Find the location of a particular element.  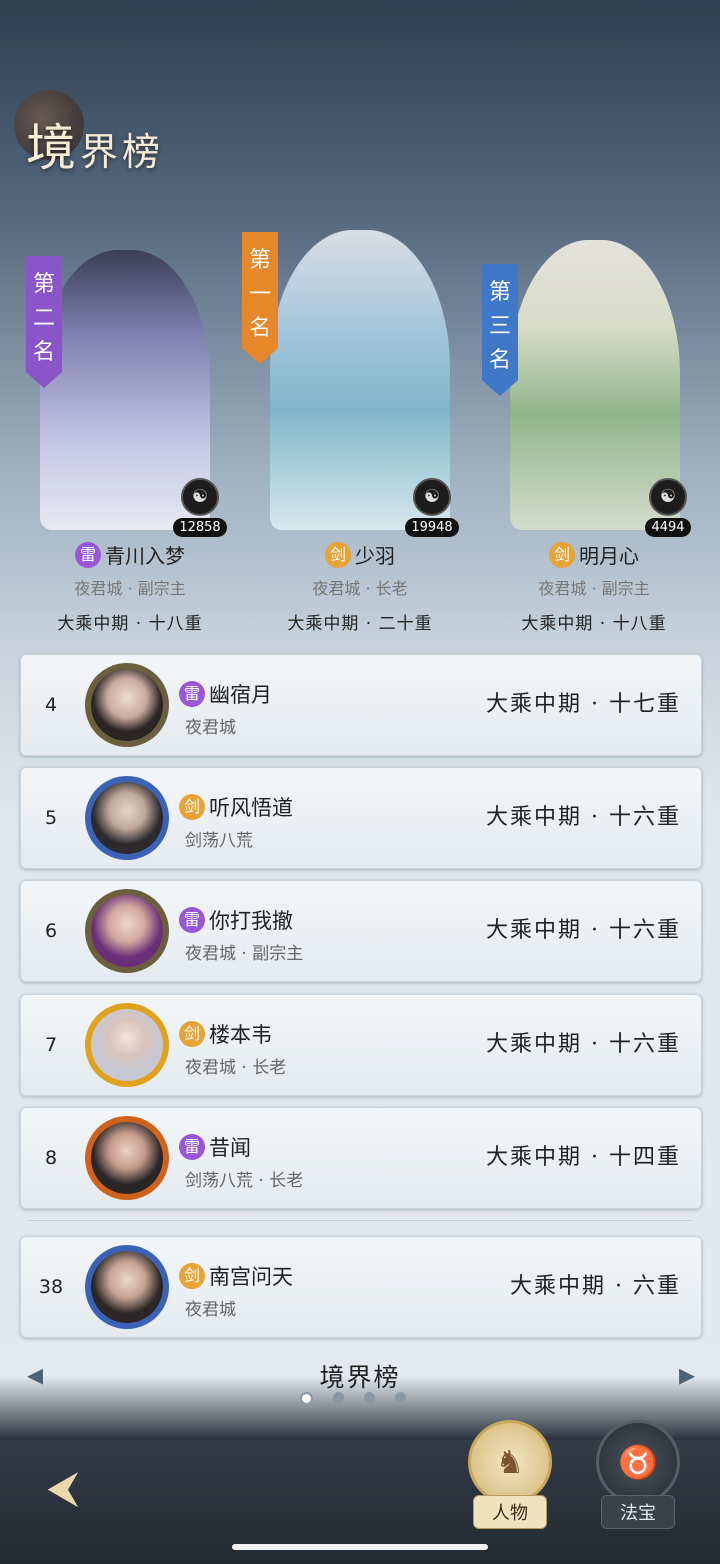

ranking-row: 5 剑听风悟道 剑荡八荒 大乘中期 · 十六重 is located at coordinates (361, 818).